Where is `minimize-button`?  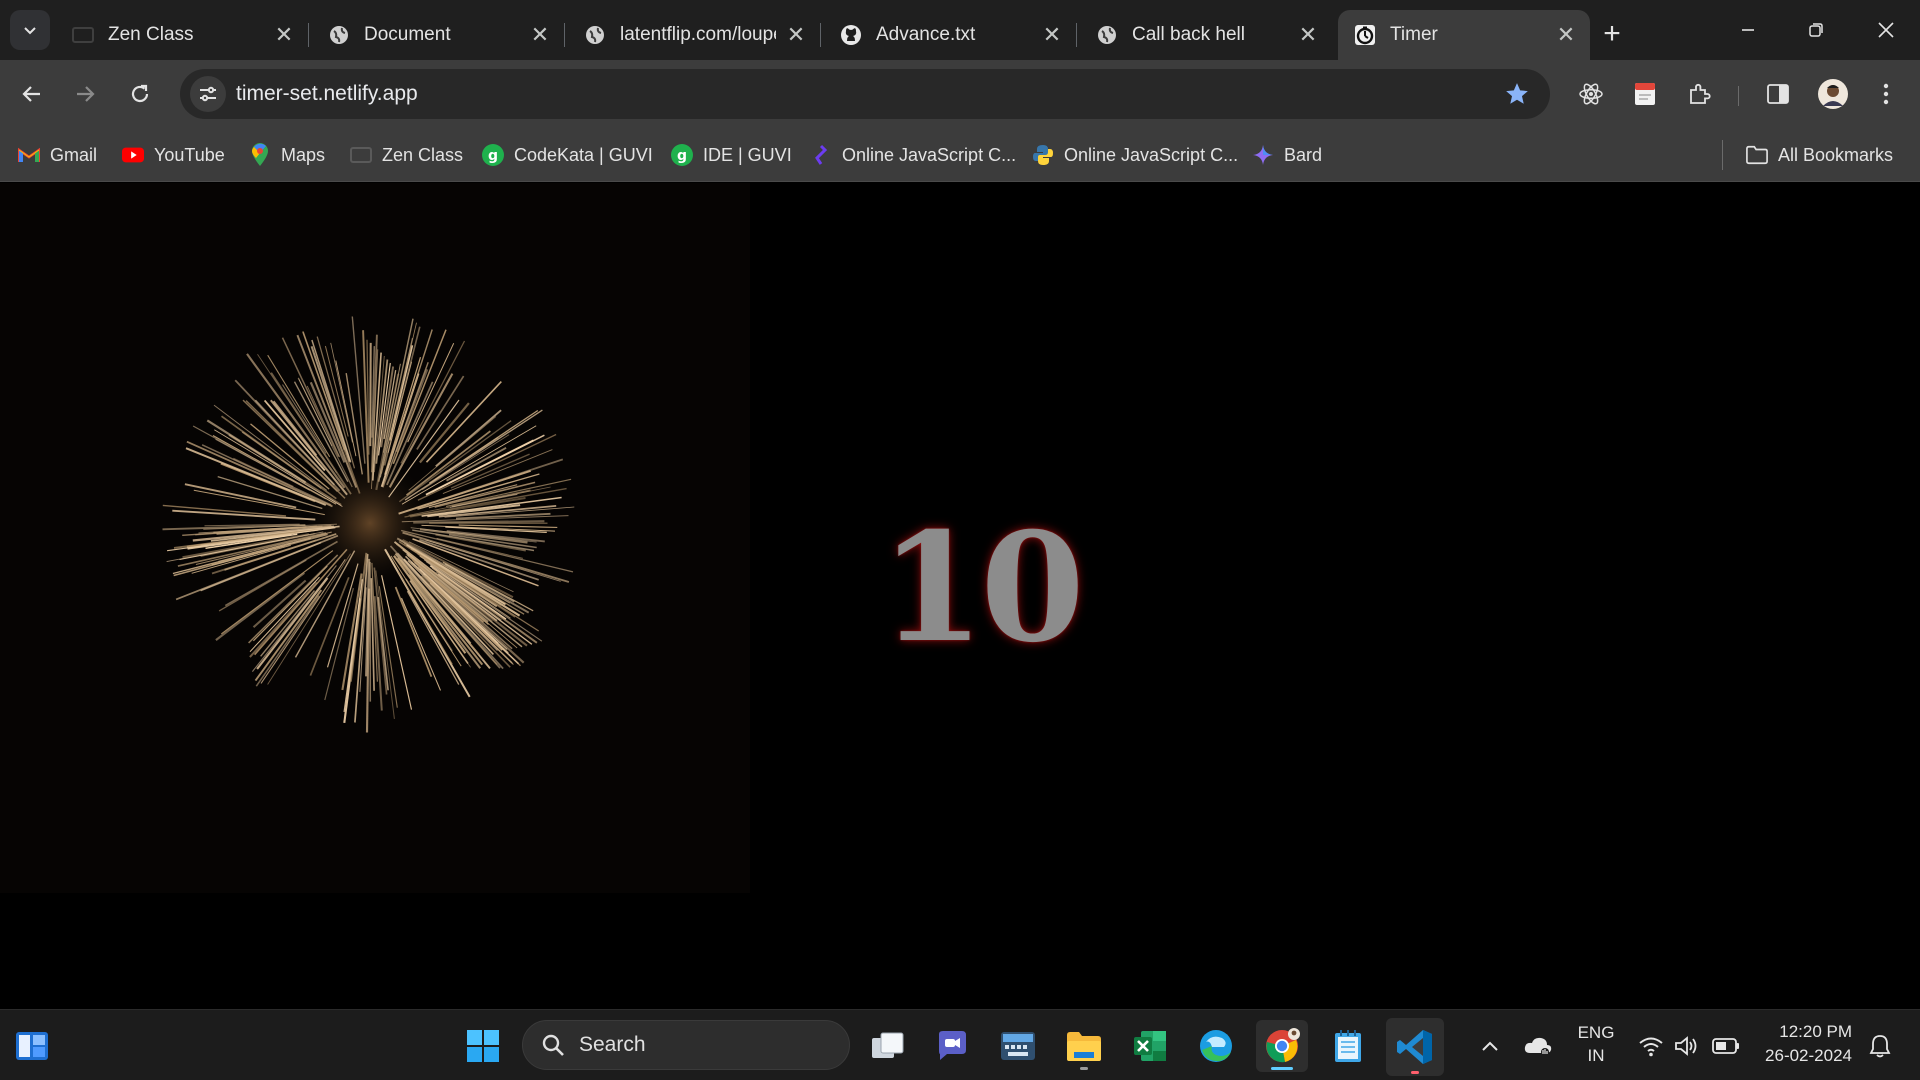
minimize-button is located at coordinates (1748, 30).